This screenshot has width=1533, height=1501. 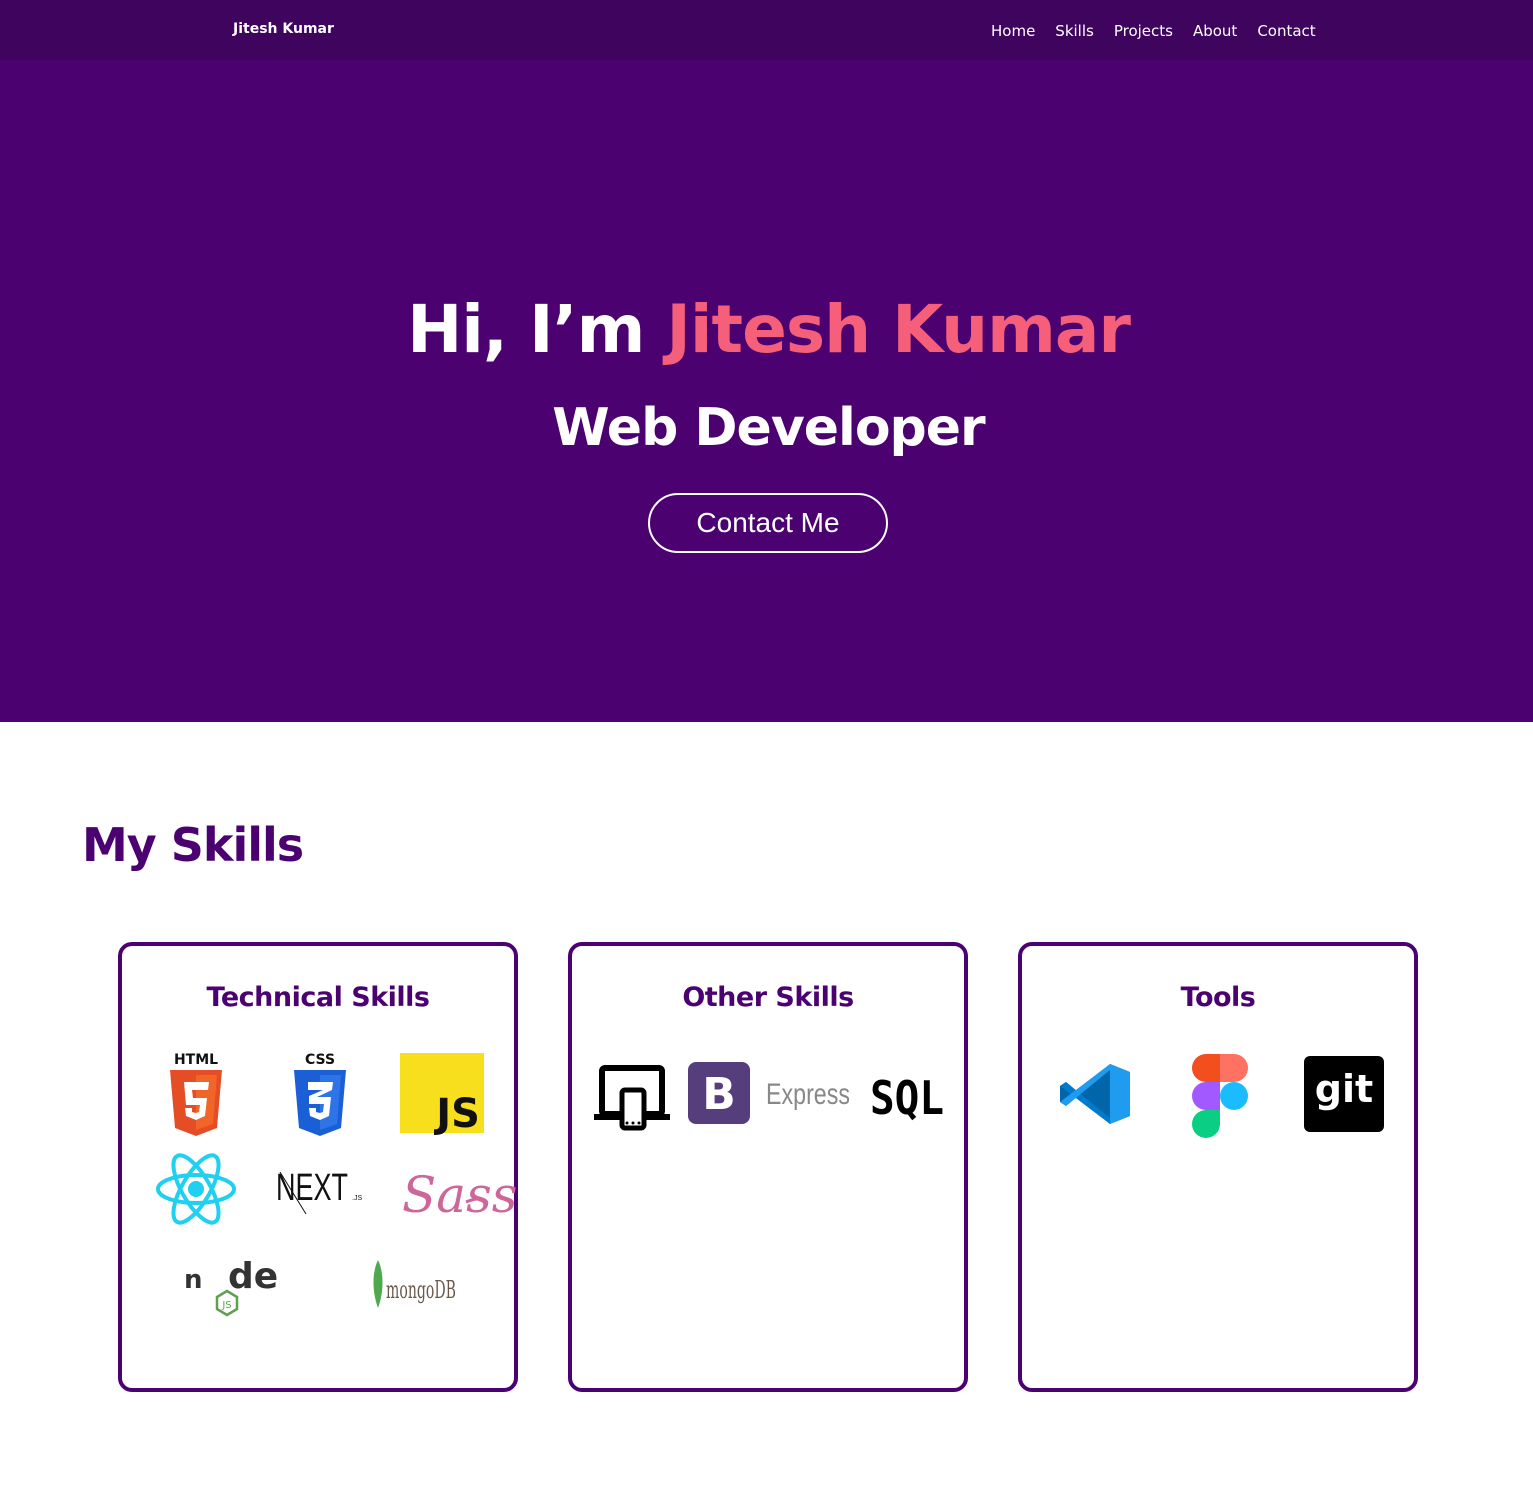 What do you see at coordinates (1218, 1167) in the screenshot?
I see `tools-card: Tools git` at bounding box center [1218, 1167].